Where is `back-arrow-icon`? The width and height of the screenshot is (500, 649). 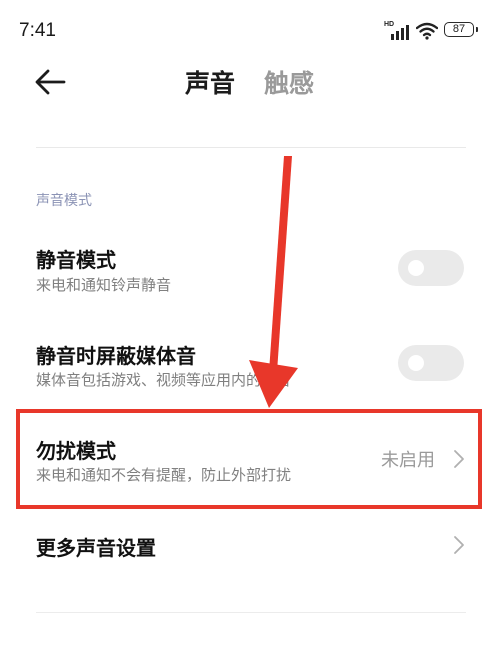
back-arrow-icon is located at coordinates (50, 82).